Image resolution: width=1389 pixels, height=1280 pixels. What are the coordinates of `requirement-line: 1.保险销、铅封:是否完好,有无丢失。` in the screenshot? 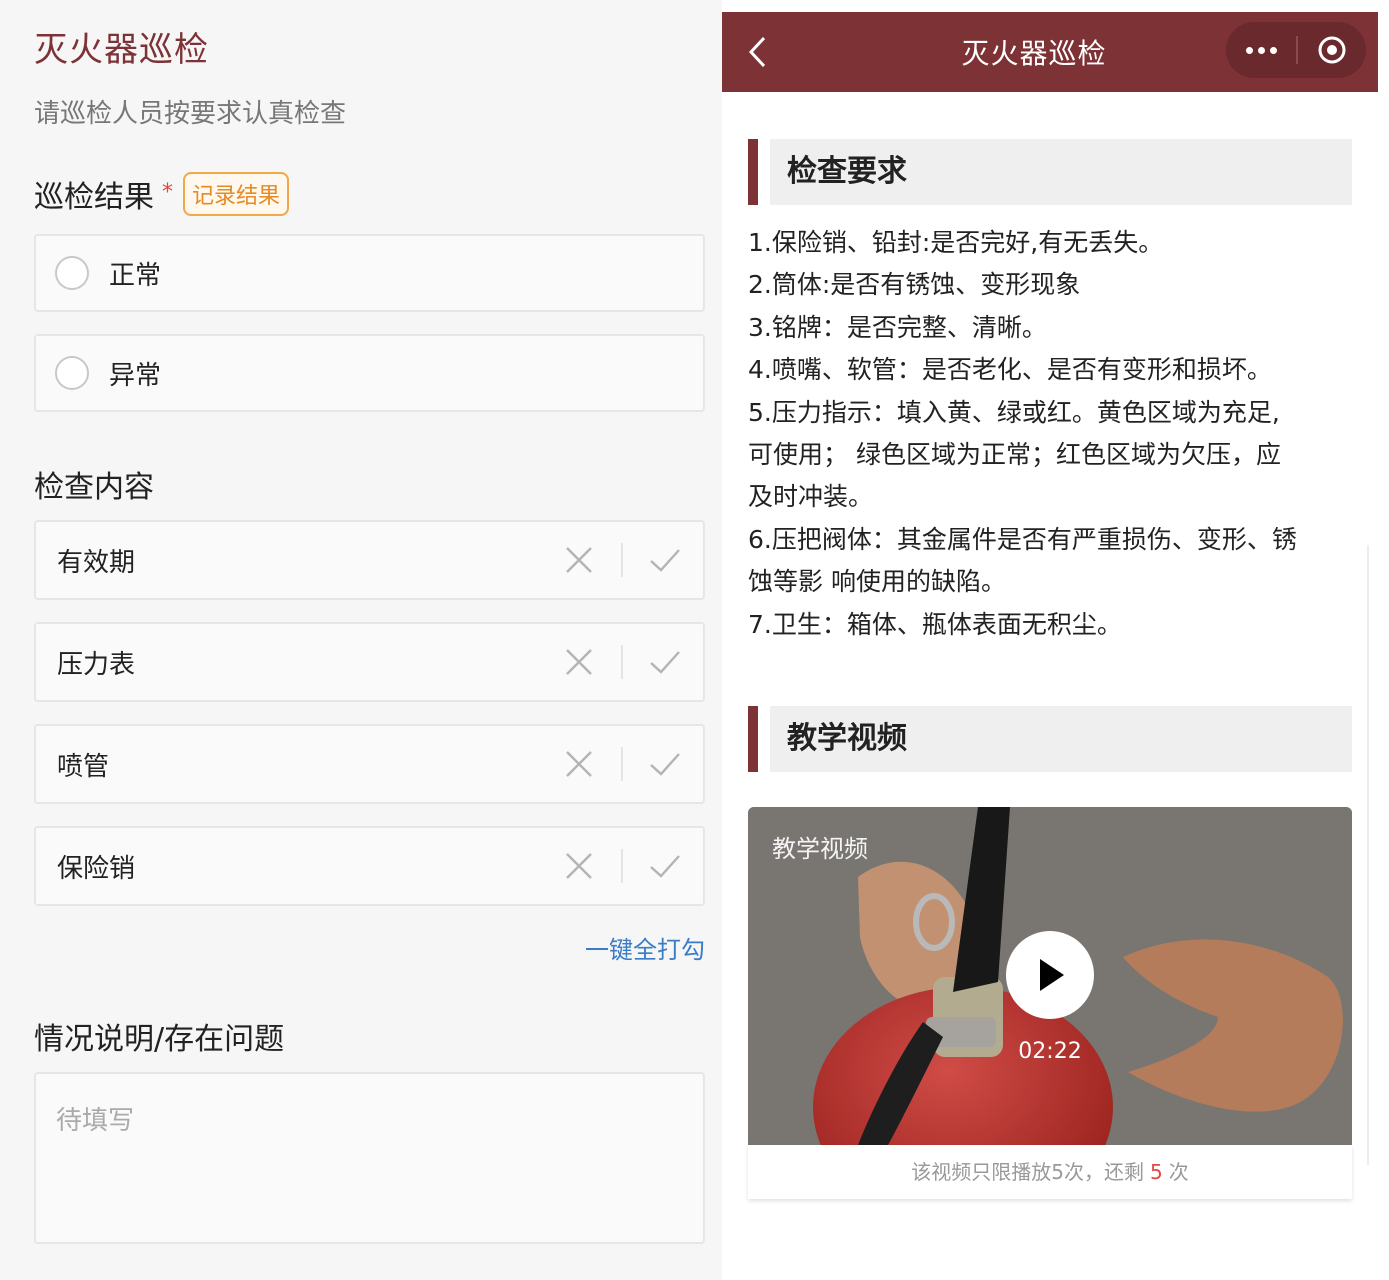 It's located at (956, 242).